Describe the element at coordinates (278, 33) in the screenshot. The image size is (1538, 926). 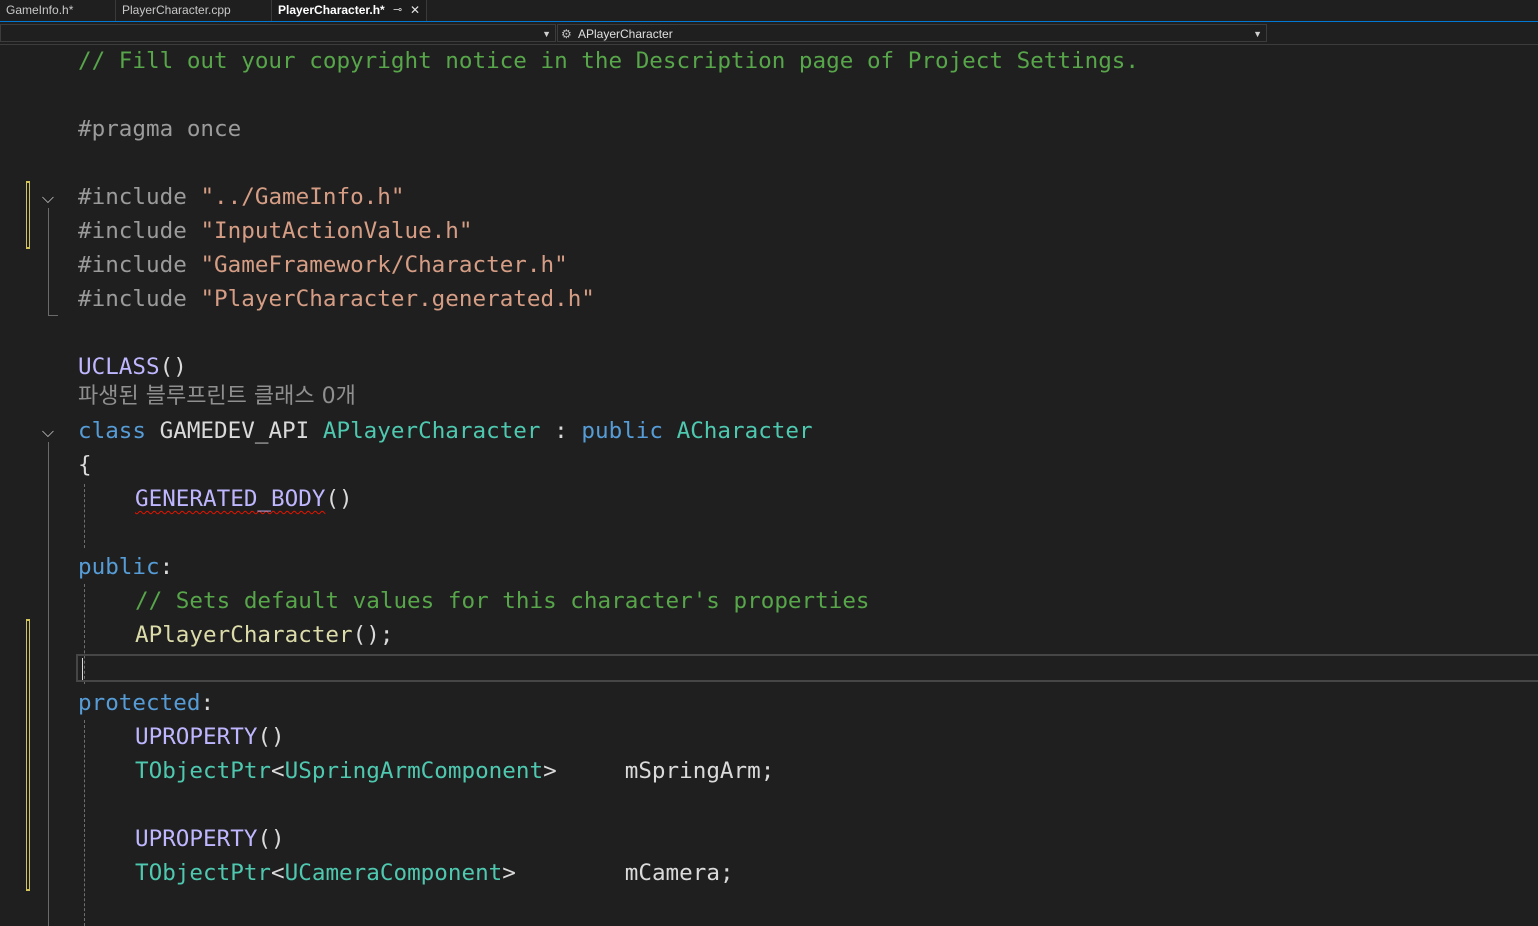
I see `project-scope-dropdown: ▼` at that location.